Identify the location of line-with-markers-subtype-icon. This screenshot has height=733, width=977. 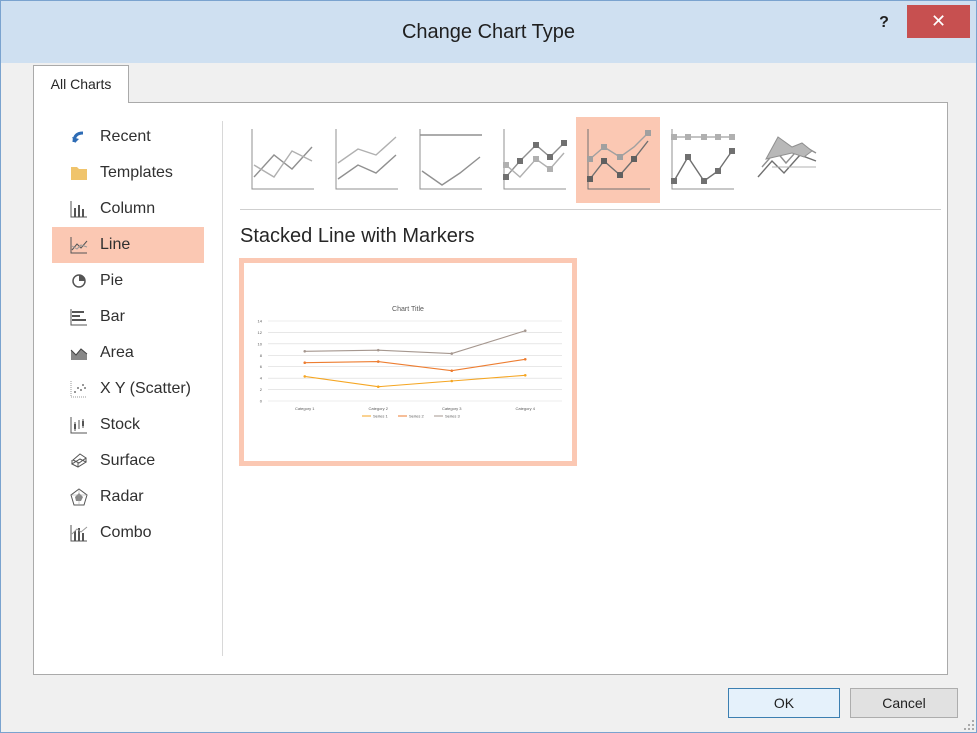
(535, 159).